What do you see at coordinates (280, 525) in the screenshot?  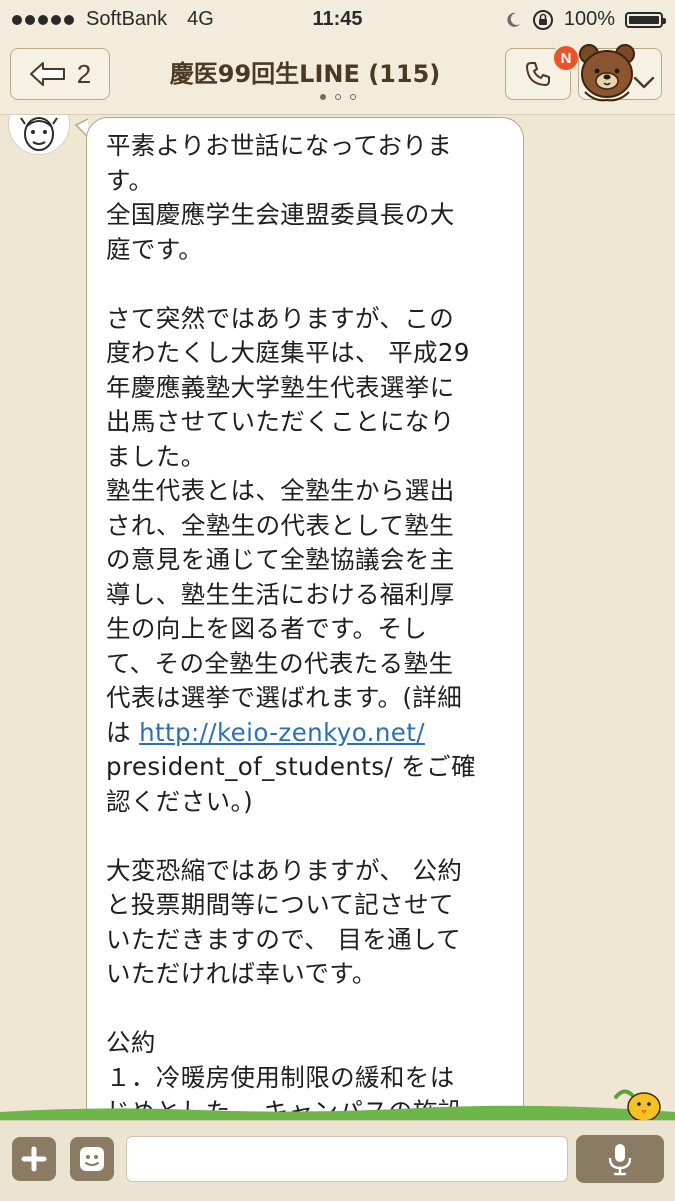 I see `message-line: され、全塾生の代表として塾生` at bounding box center [280, 525].